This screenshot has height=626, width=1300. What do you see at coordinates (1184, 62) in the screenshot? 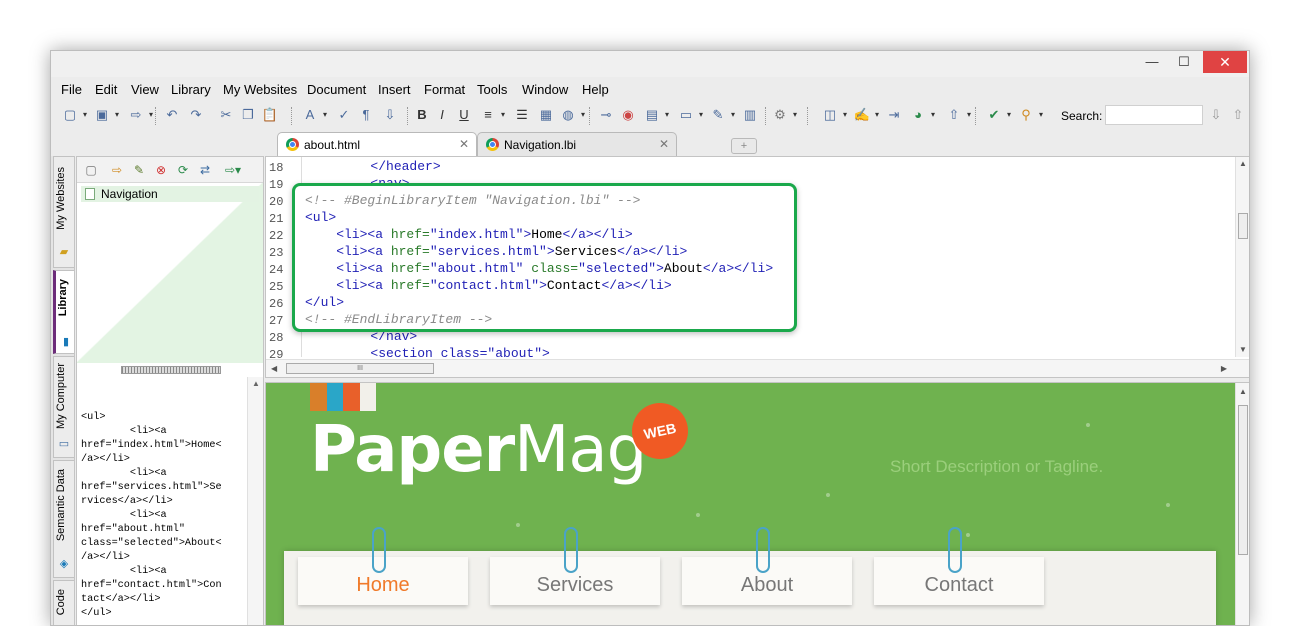
I see `maximize-button: ☐` at bounding box center [1184, 62].